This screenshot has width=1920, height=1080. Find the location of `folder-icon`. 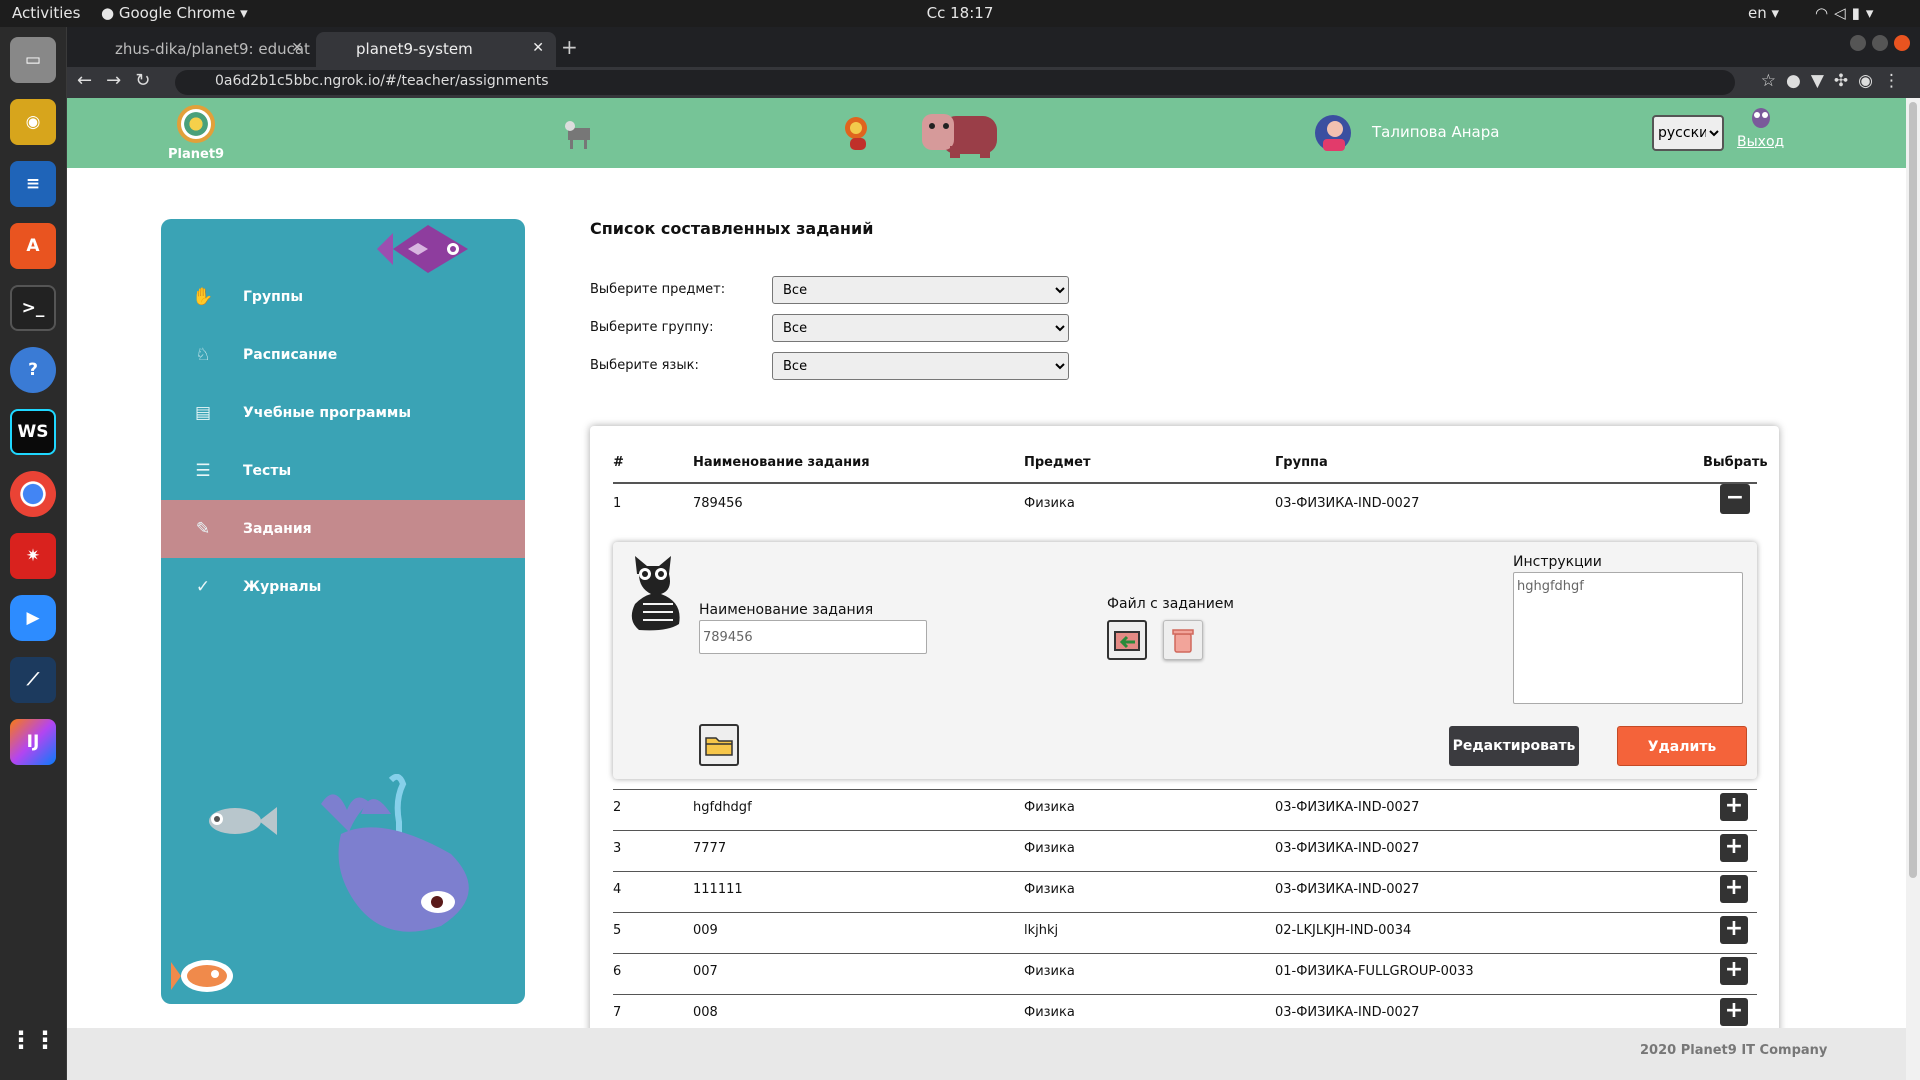

folder-icon is located at coordinates (719, 746).